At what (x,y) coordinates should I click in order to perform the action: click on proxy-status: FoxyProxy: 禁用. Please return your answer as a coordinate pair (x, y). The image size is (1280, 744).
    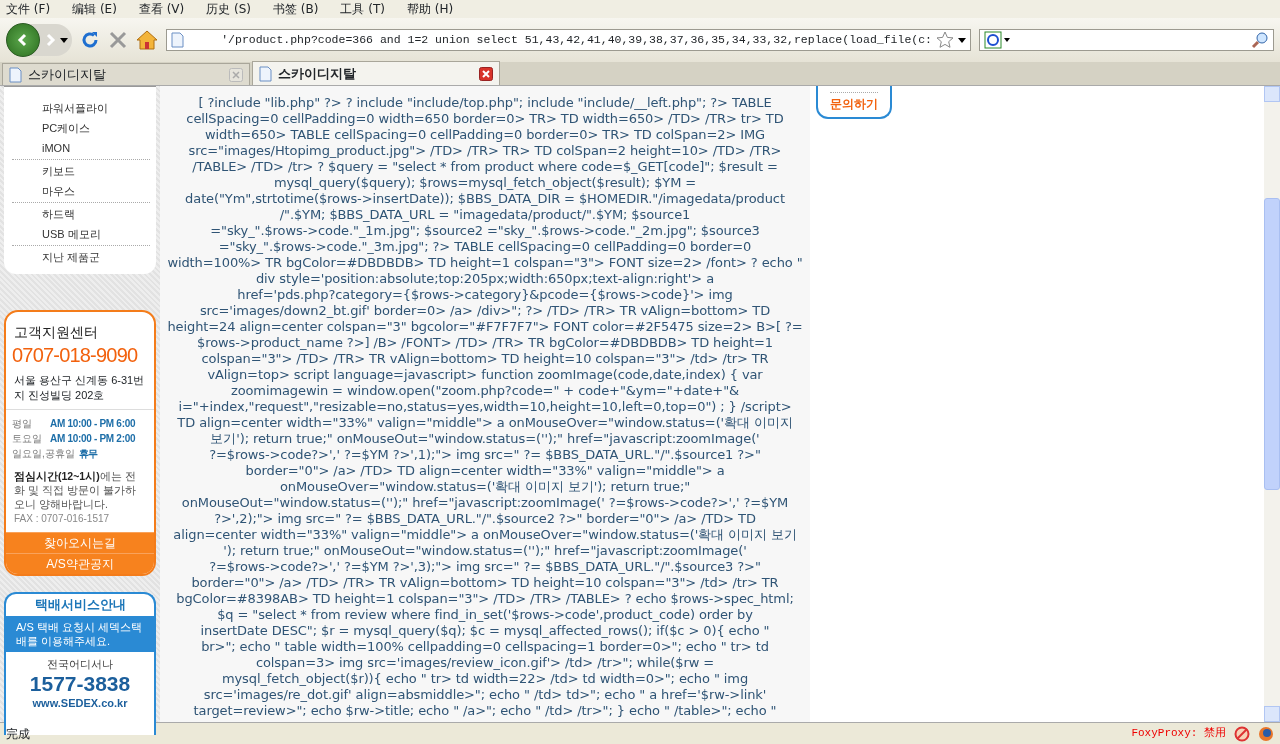
    Looking at the image, I should click on (1178, 733).